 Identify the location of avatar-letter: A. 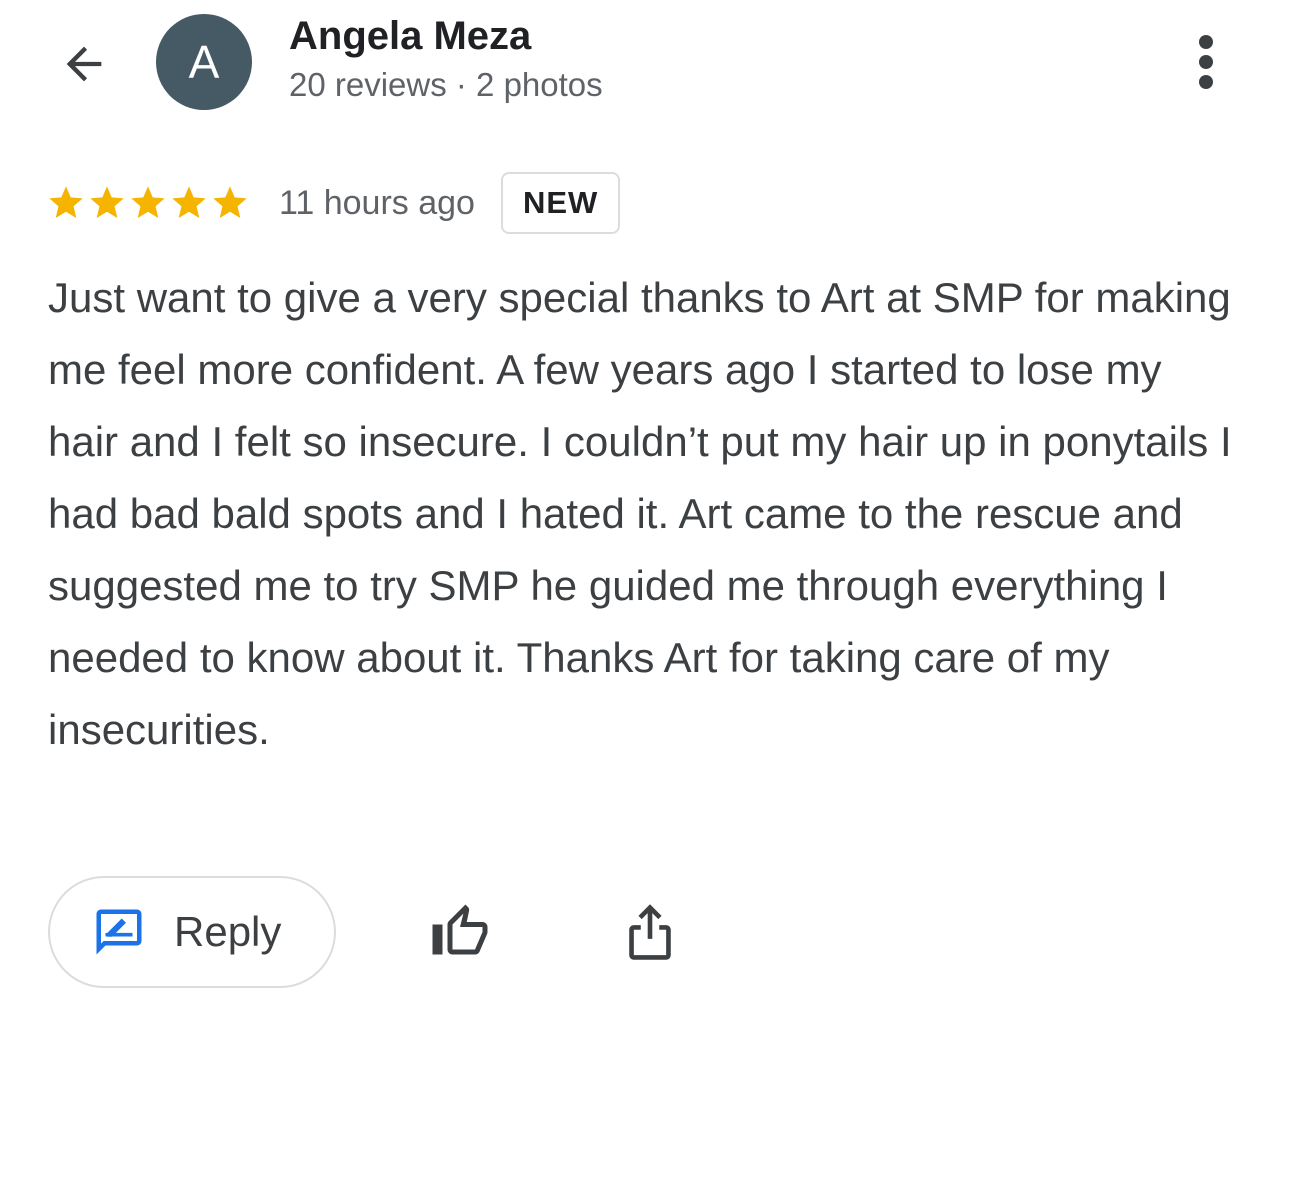
(204, 62).